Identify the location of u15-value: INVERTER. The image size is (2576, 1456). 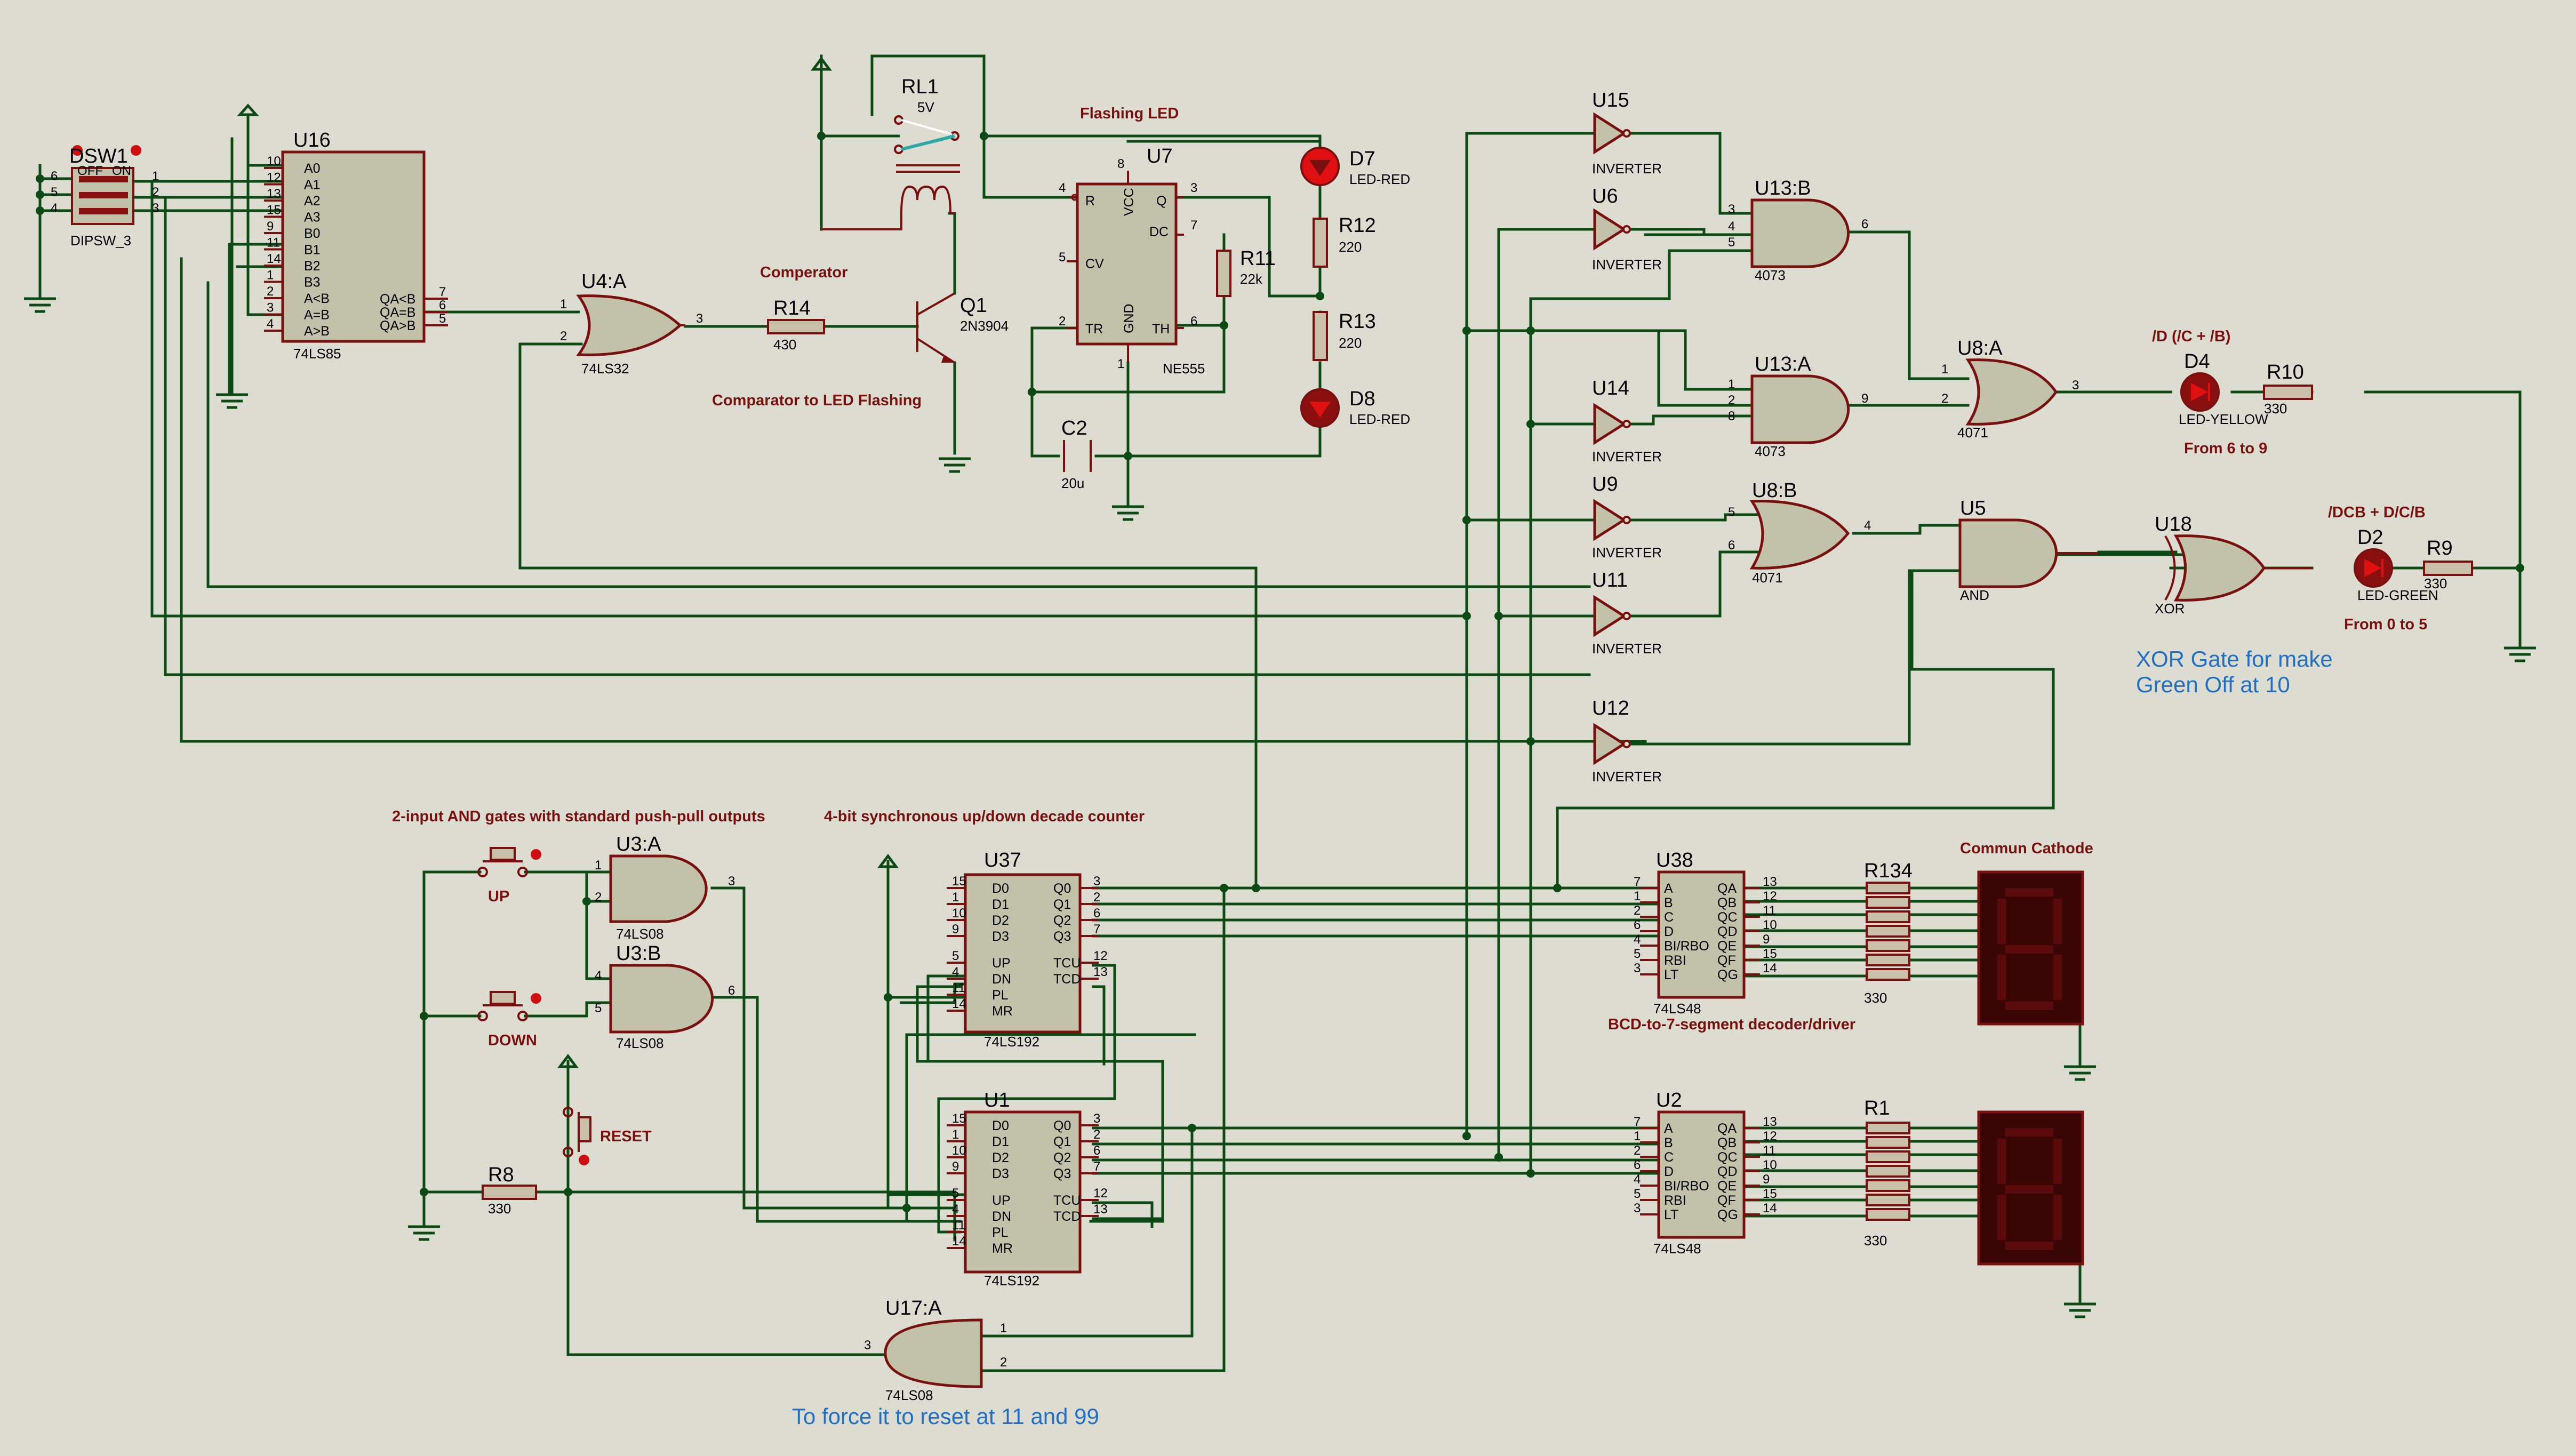
(1627, 169).